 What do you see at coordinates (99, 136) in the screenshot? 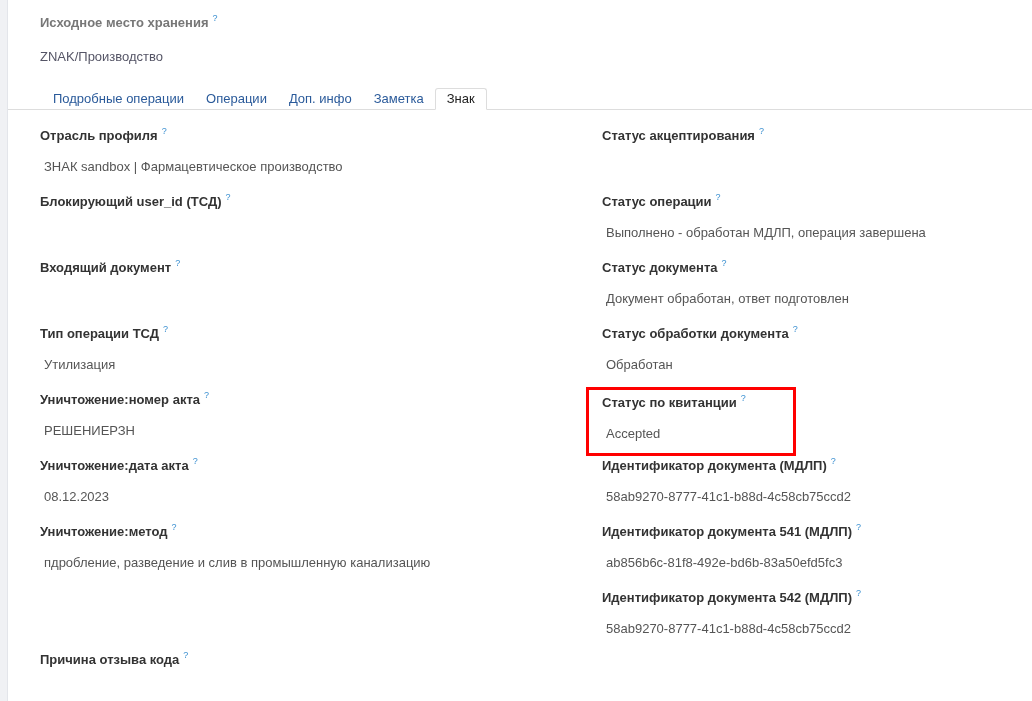
I see `field-label: Отрасль профиля` at bounding box center [99, 136].